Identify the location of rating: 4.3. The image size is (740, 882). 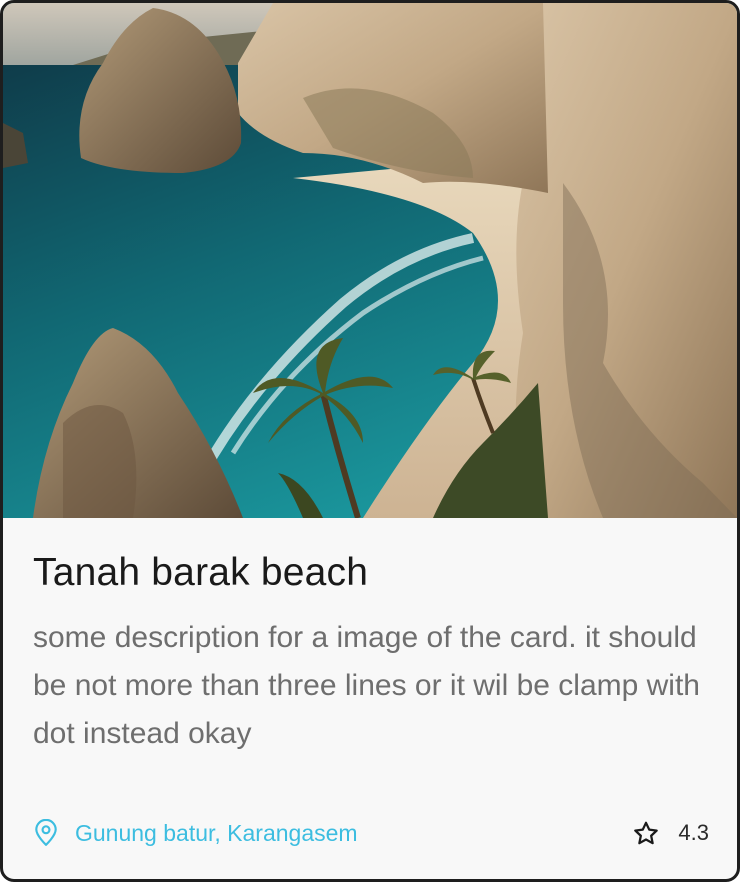
(670, 833).